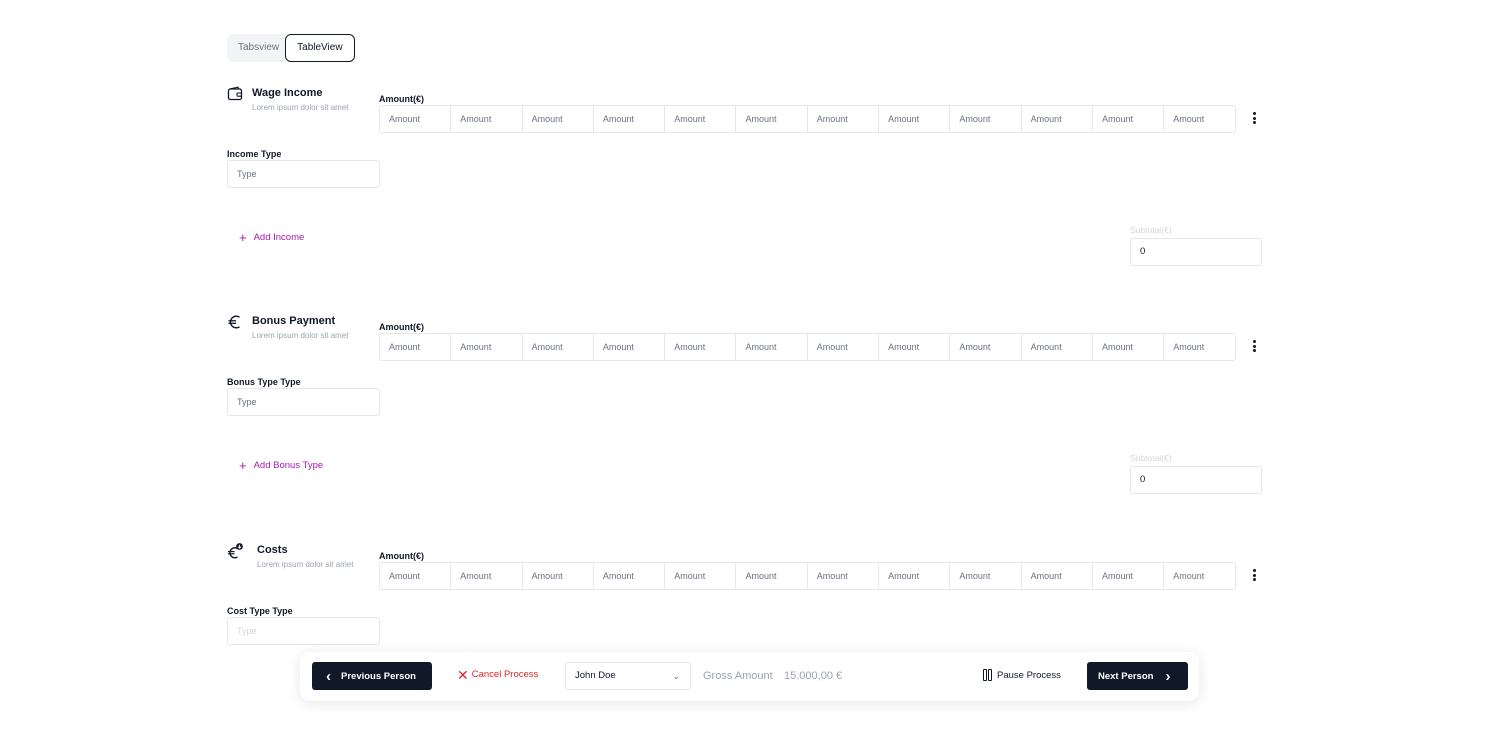  I want to click on add-income-label: Add Income, so click(279, 237).